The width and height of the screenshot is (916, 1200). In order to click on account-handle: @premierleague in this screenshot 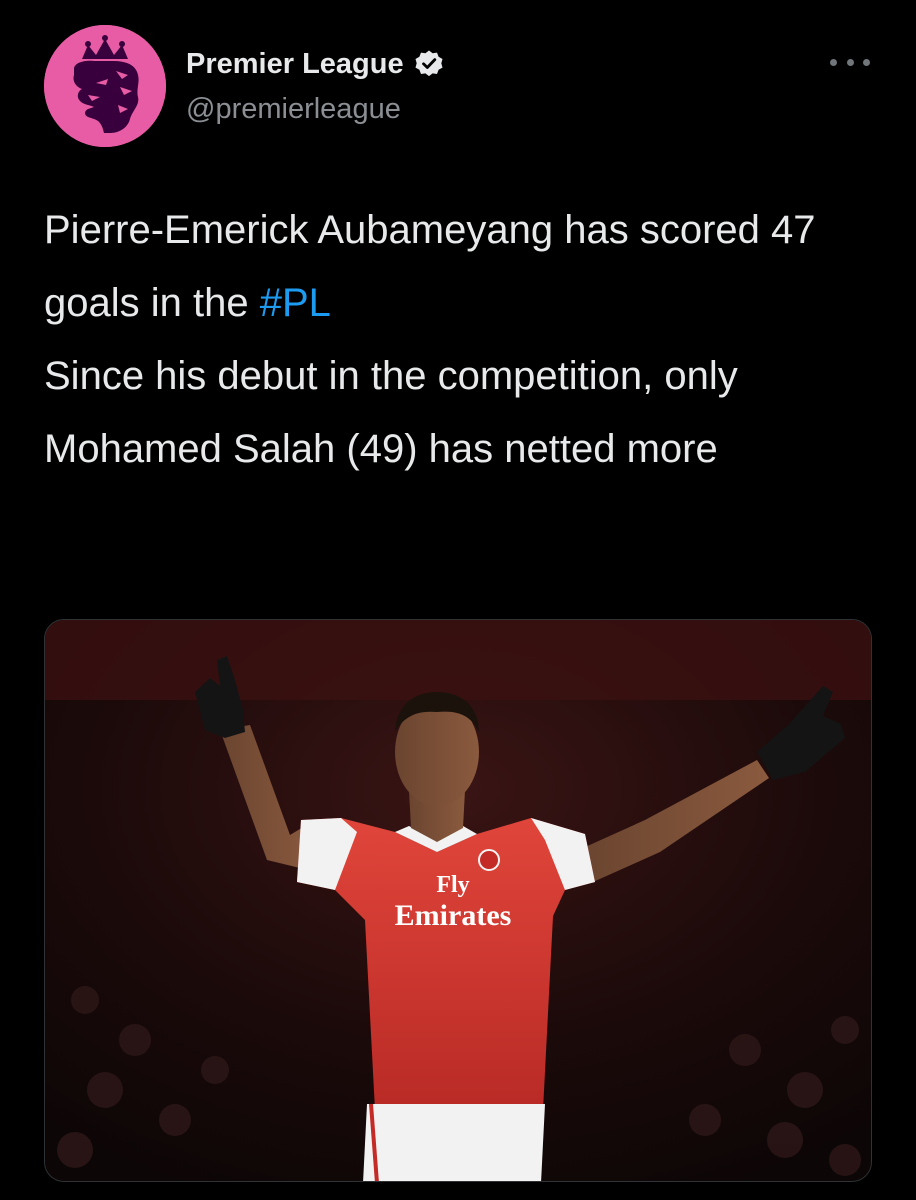, I will do `click(293, 109)`.